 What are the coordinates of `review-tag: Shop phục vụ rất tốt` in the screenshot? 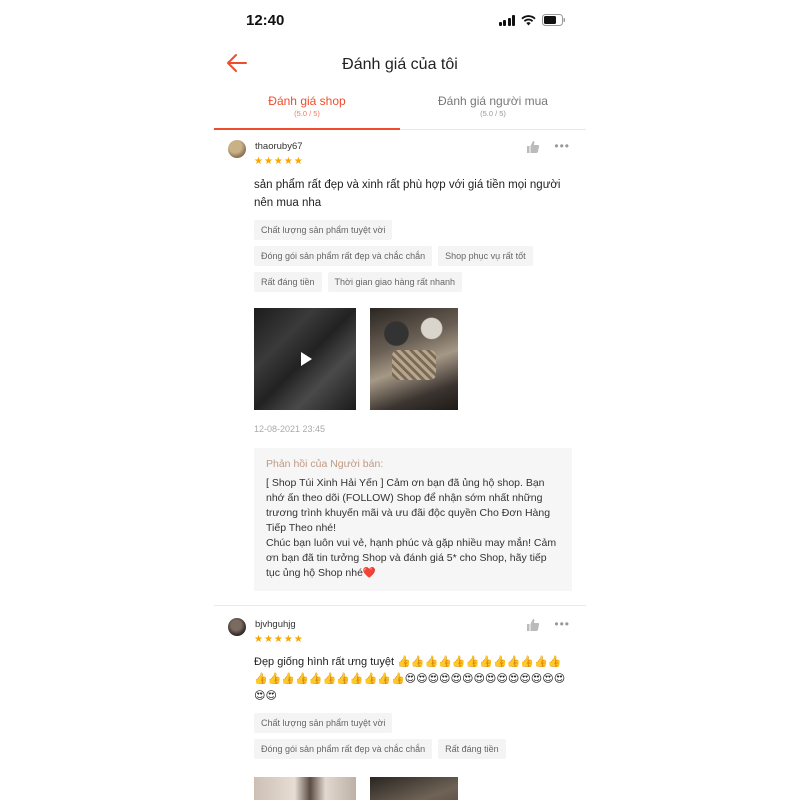 It's located at (485, 256).